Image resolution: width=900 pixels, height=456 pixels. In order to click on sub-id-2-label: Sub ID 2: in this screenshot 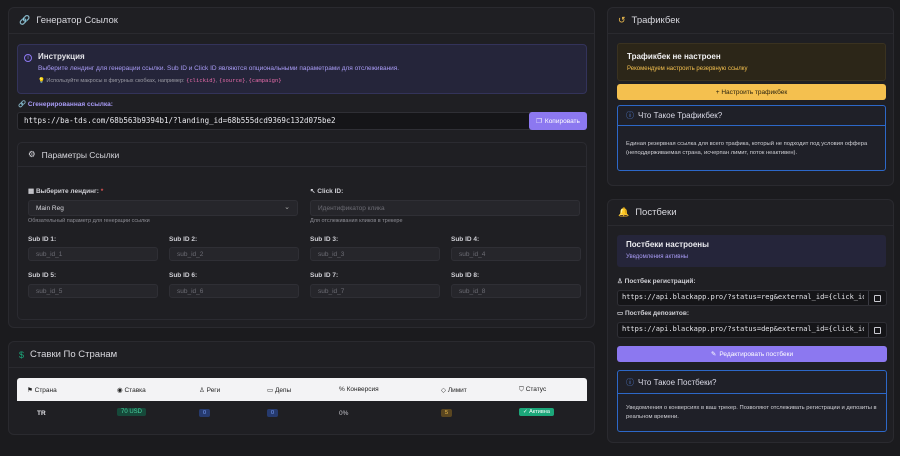, I will do `click(183, 239)`.